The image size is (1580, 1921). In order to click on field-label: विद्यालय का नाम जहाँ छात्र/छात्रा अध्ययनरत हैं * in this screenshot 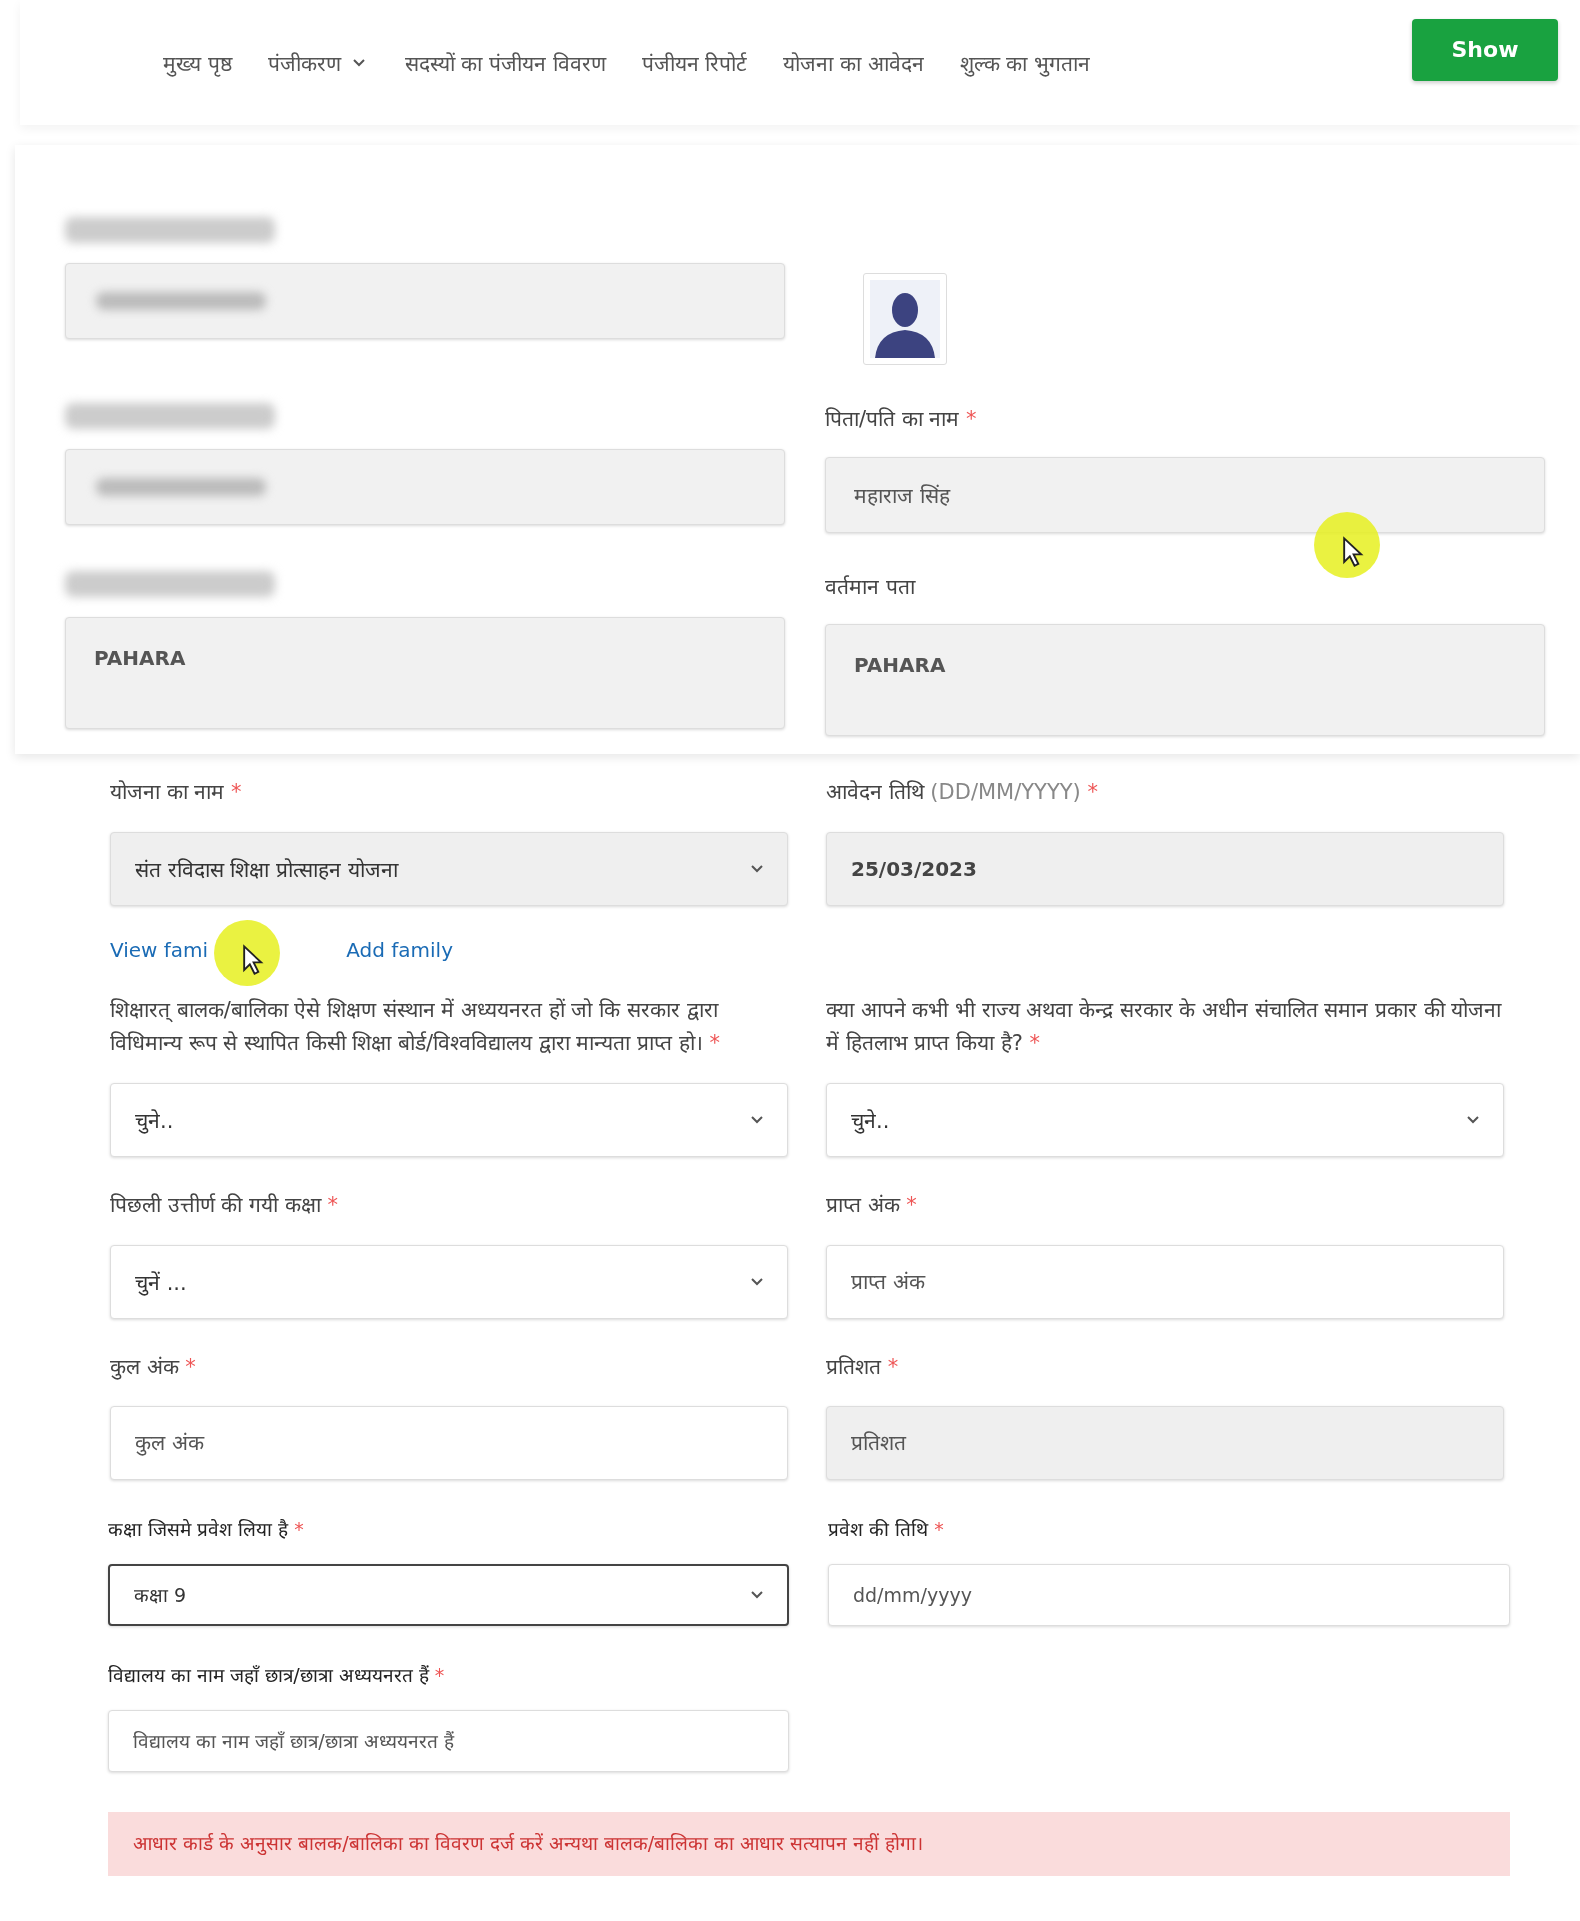, I will do `click(277, 1676)`.